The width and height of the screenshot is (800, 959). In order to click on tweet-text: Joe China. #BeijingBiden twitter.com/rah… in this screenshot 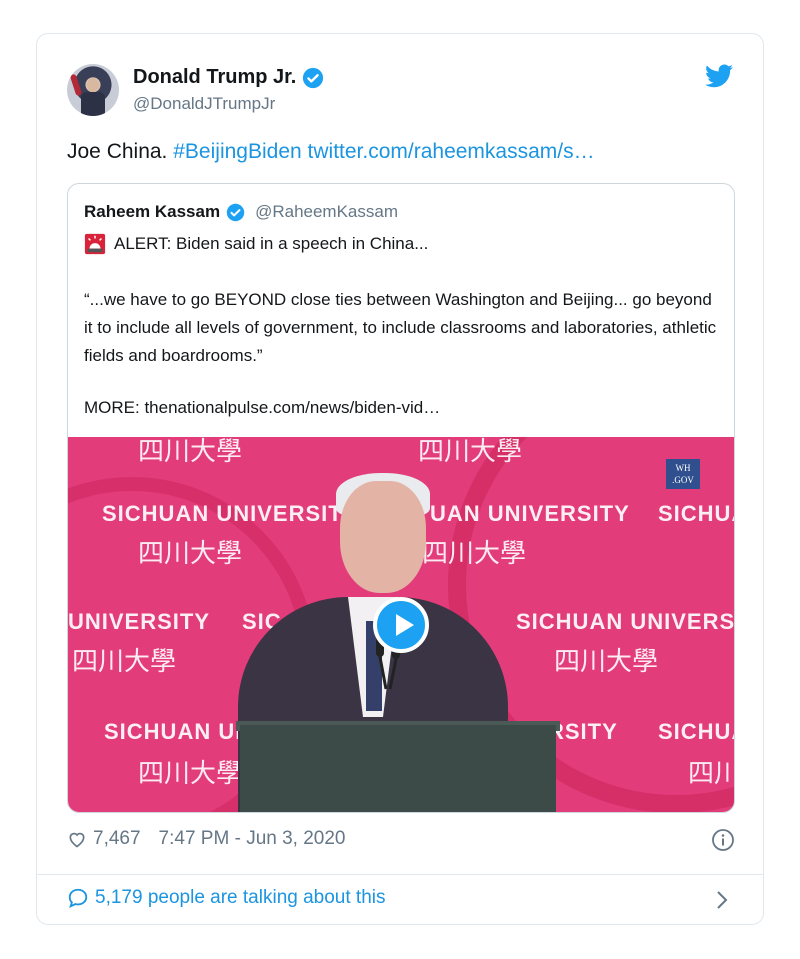, I will do `click(331, 152)`.